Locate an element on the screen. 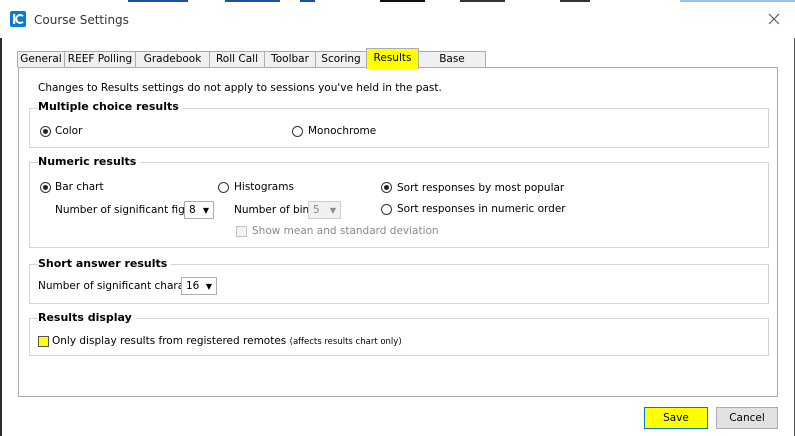 The width and height of the screenshot is (795, 436). bins-select: 5 ▼ is located at coordinates (324, 210).